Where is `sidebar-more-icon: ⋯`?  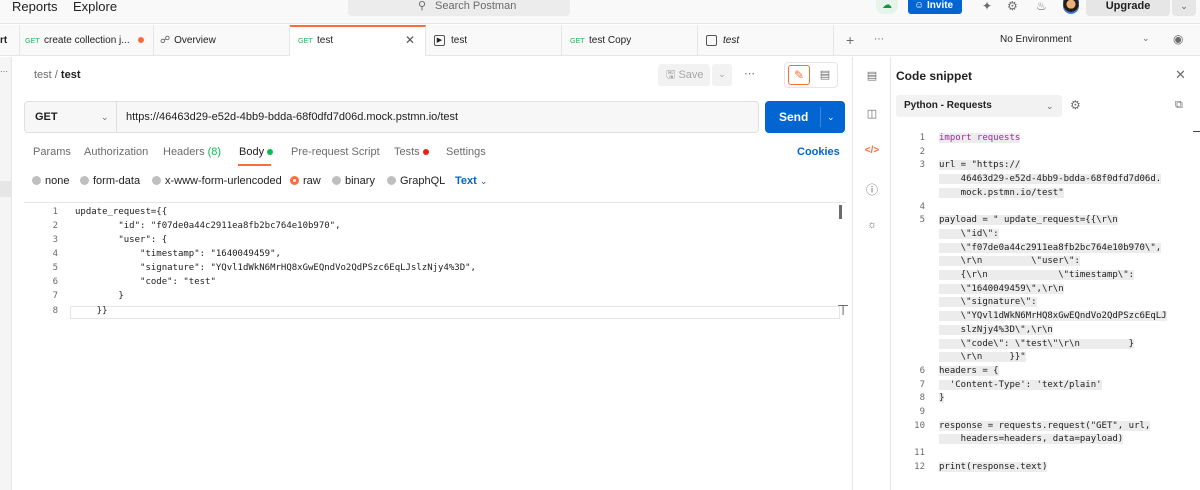 sidebar-more-icon: ⋯ is located at coordinates (4, 71).